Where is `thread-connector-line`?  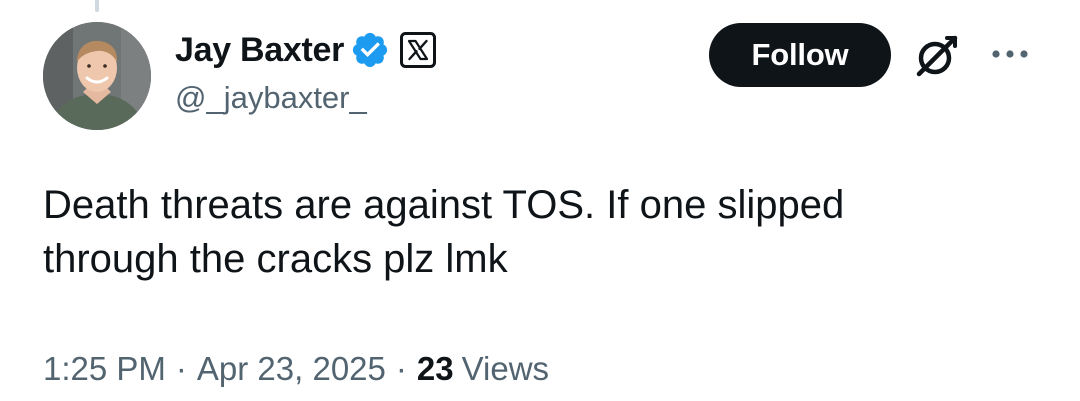 thread-connector-line is located at coordinates (97, 6).